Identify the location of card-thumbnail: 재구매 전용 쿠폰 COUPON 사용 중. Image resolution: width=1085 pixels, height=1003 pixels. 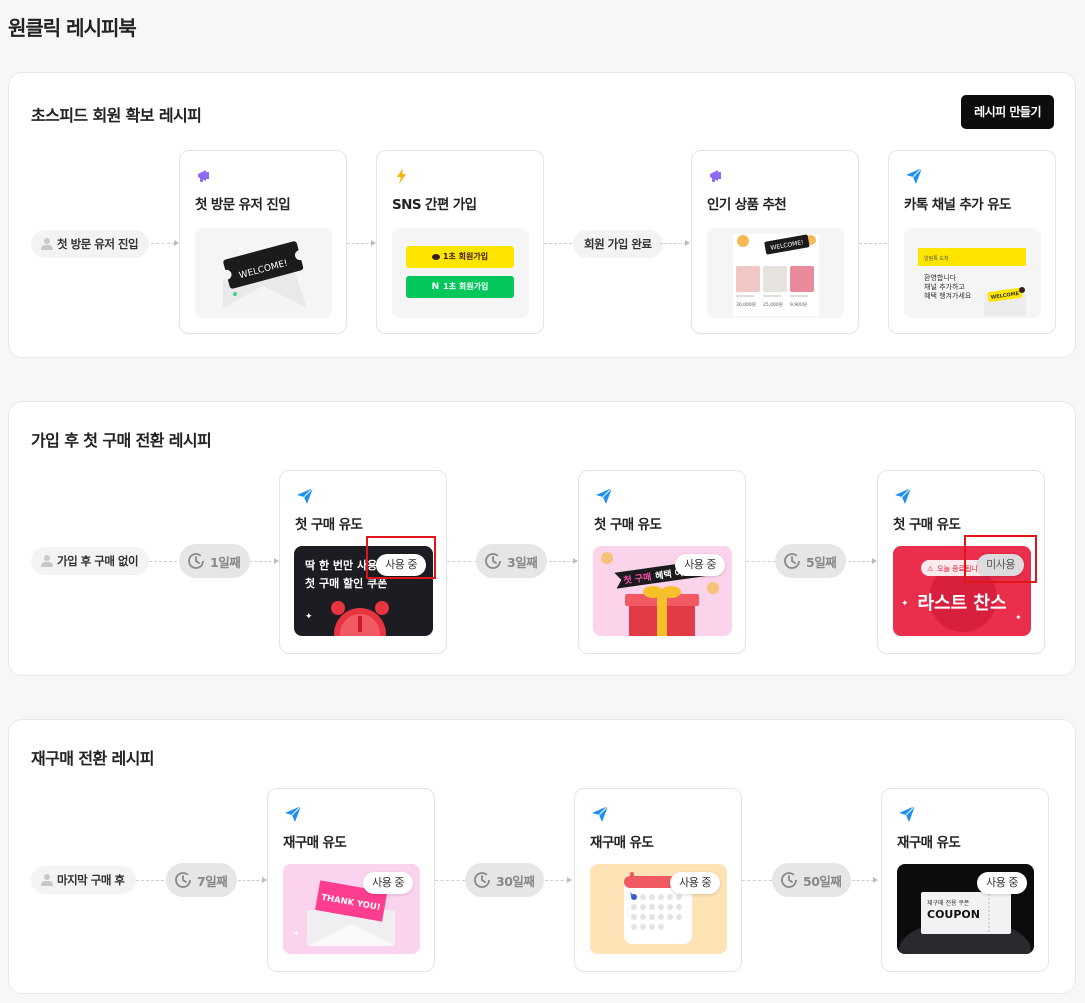
(965, 909).